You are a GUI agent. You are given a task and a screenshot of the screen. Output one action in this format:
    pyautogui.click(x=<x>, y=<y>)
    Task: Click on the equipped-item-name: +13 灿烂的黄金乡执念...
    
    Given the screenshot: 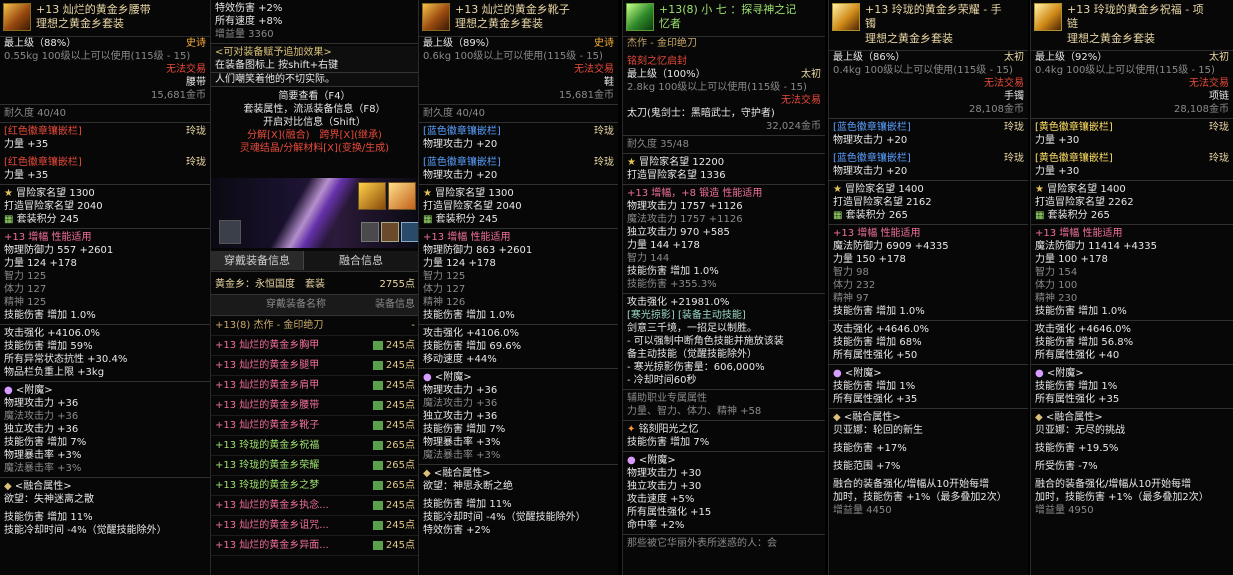 What is the action you would take?
    pyautogui.click(x=272, y=505)
    